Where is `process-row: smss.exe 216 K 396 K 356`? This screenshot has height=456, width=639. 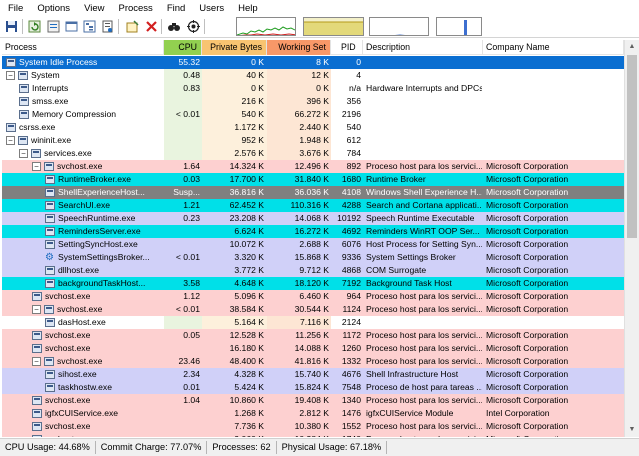
process-row: smss.exe 216 K 396 K 356 is located at coordinates (313, 101).